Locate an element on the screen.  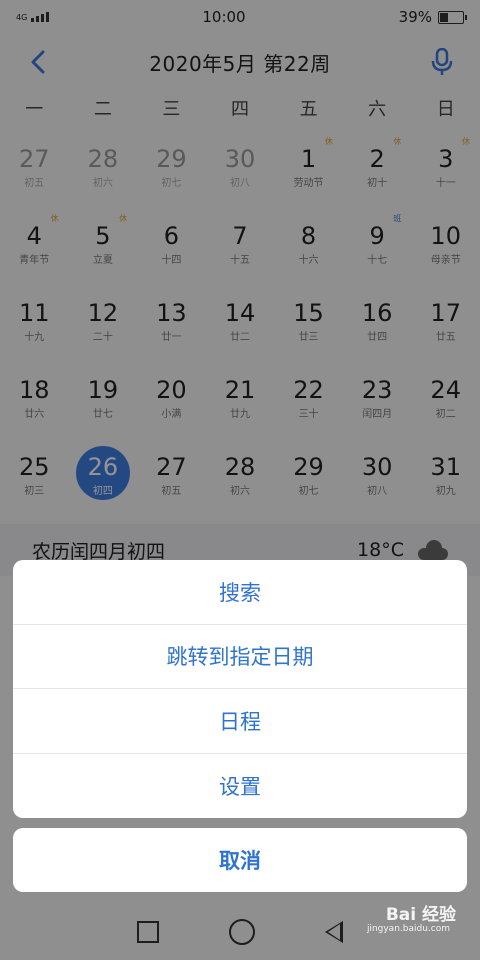
search-option: 搜索 is located at coordinates (240, 592).